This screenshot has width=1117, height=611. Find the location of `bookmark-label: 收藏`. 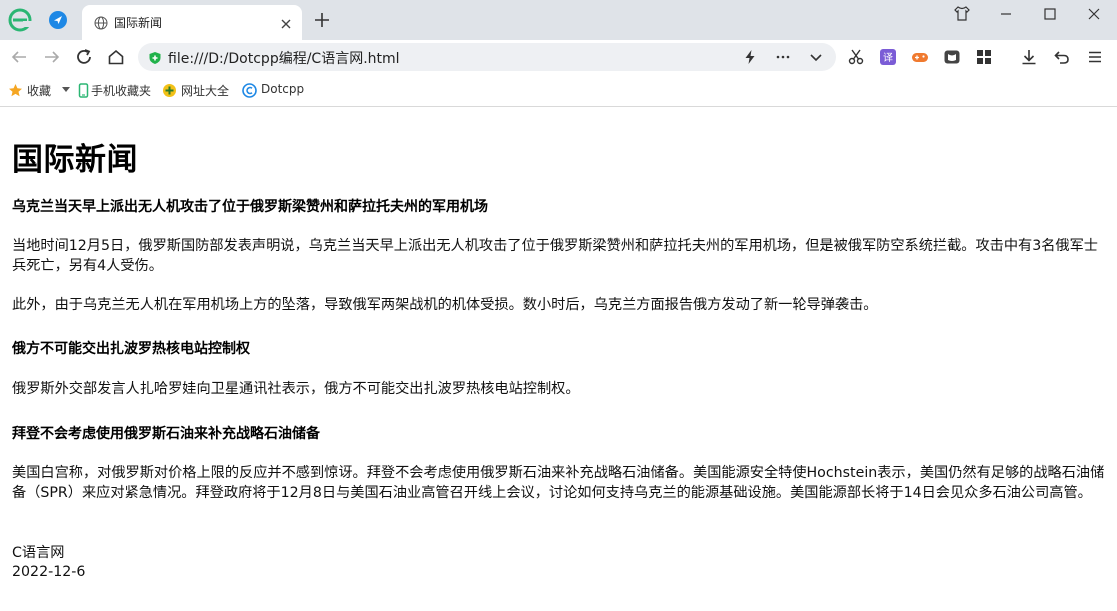

bookmark-label: 收藏 is located at coordinates (39, 91).